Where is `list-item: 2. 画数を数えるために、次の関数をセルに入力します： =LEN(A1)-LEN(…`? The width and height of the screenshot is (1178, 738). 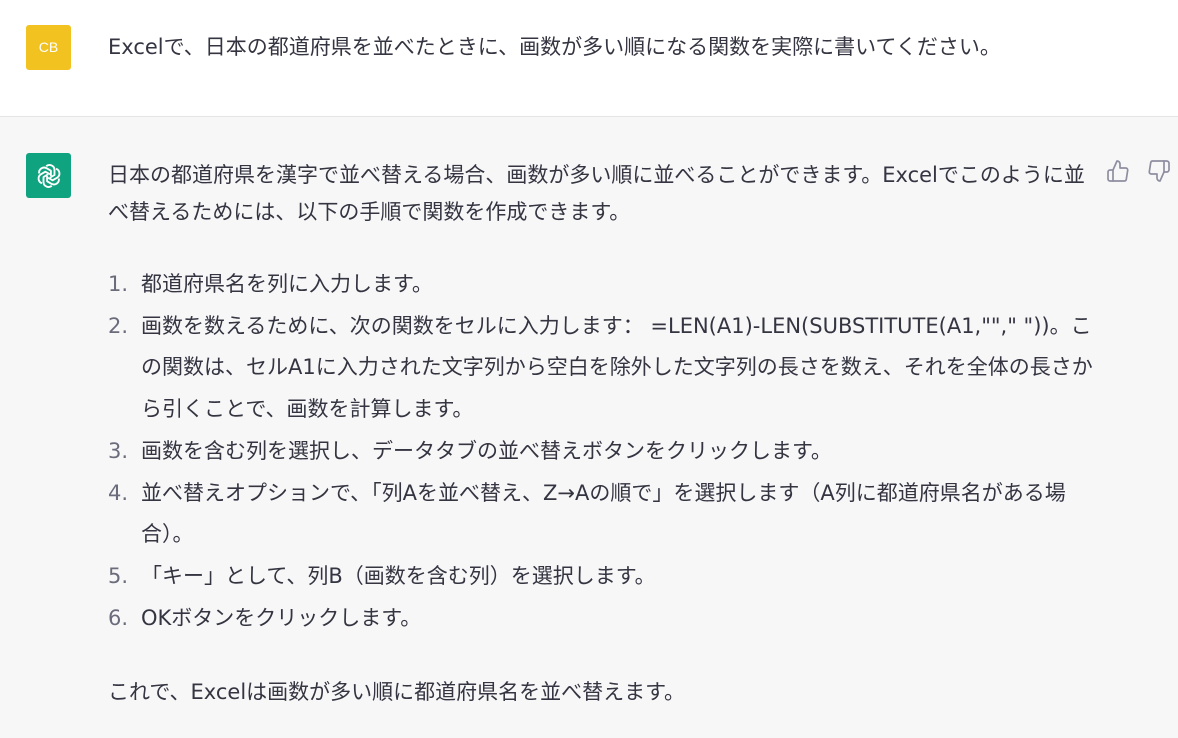
list-item: 2. 画数を数えるために、次の関数をセルに入力します： =LEN(A1)-LEN(… is located at coordinates (600, 368).